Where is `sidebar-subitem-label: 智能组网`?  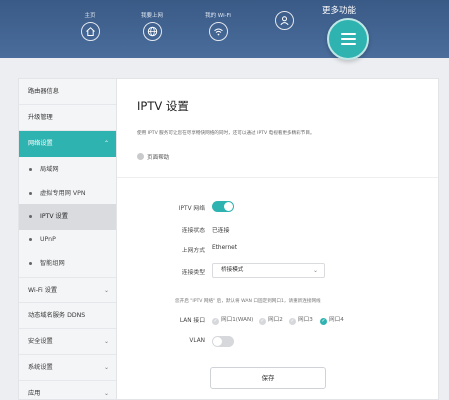
sidebar-subitem-label: 智能组网 is located at coordinates (52, 263).